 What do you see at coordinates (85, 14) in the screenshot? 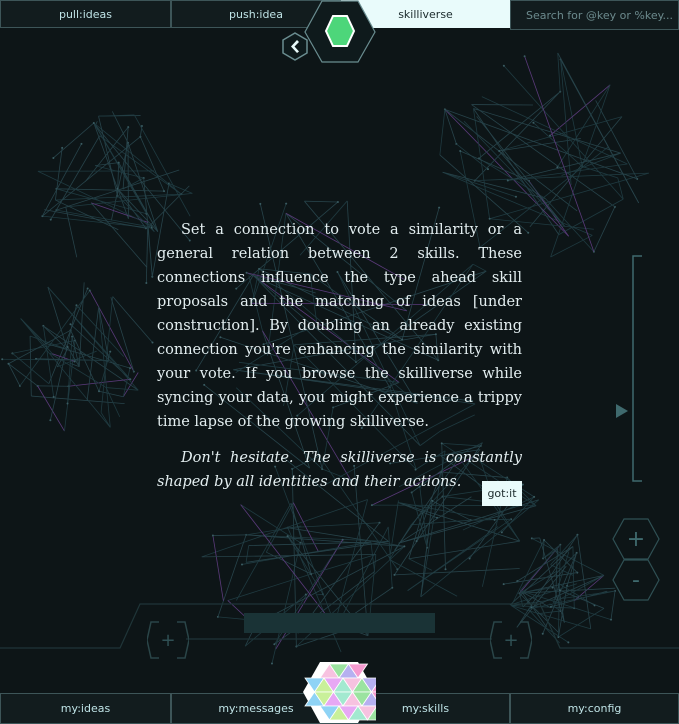
I see `tab-pull-ideas: pull:ideas` at bounding box center [85, 14].